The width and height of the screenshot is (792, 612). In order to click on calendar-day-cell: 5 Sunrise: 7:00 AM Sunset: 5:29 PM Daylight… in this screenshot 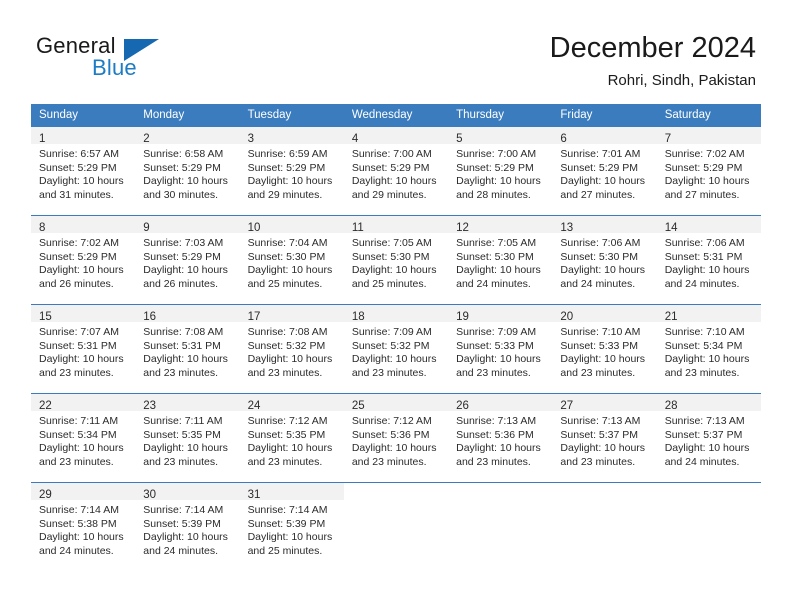, I will do `click(500, 170)`.